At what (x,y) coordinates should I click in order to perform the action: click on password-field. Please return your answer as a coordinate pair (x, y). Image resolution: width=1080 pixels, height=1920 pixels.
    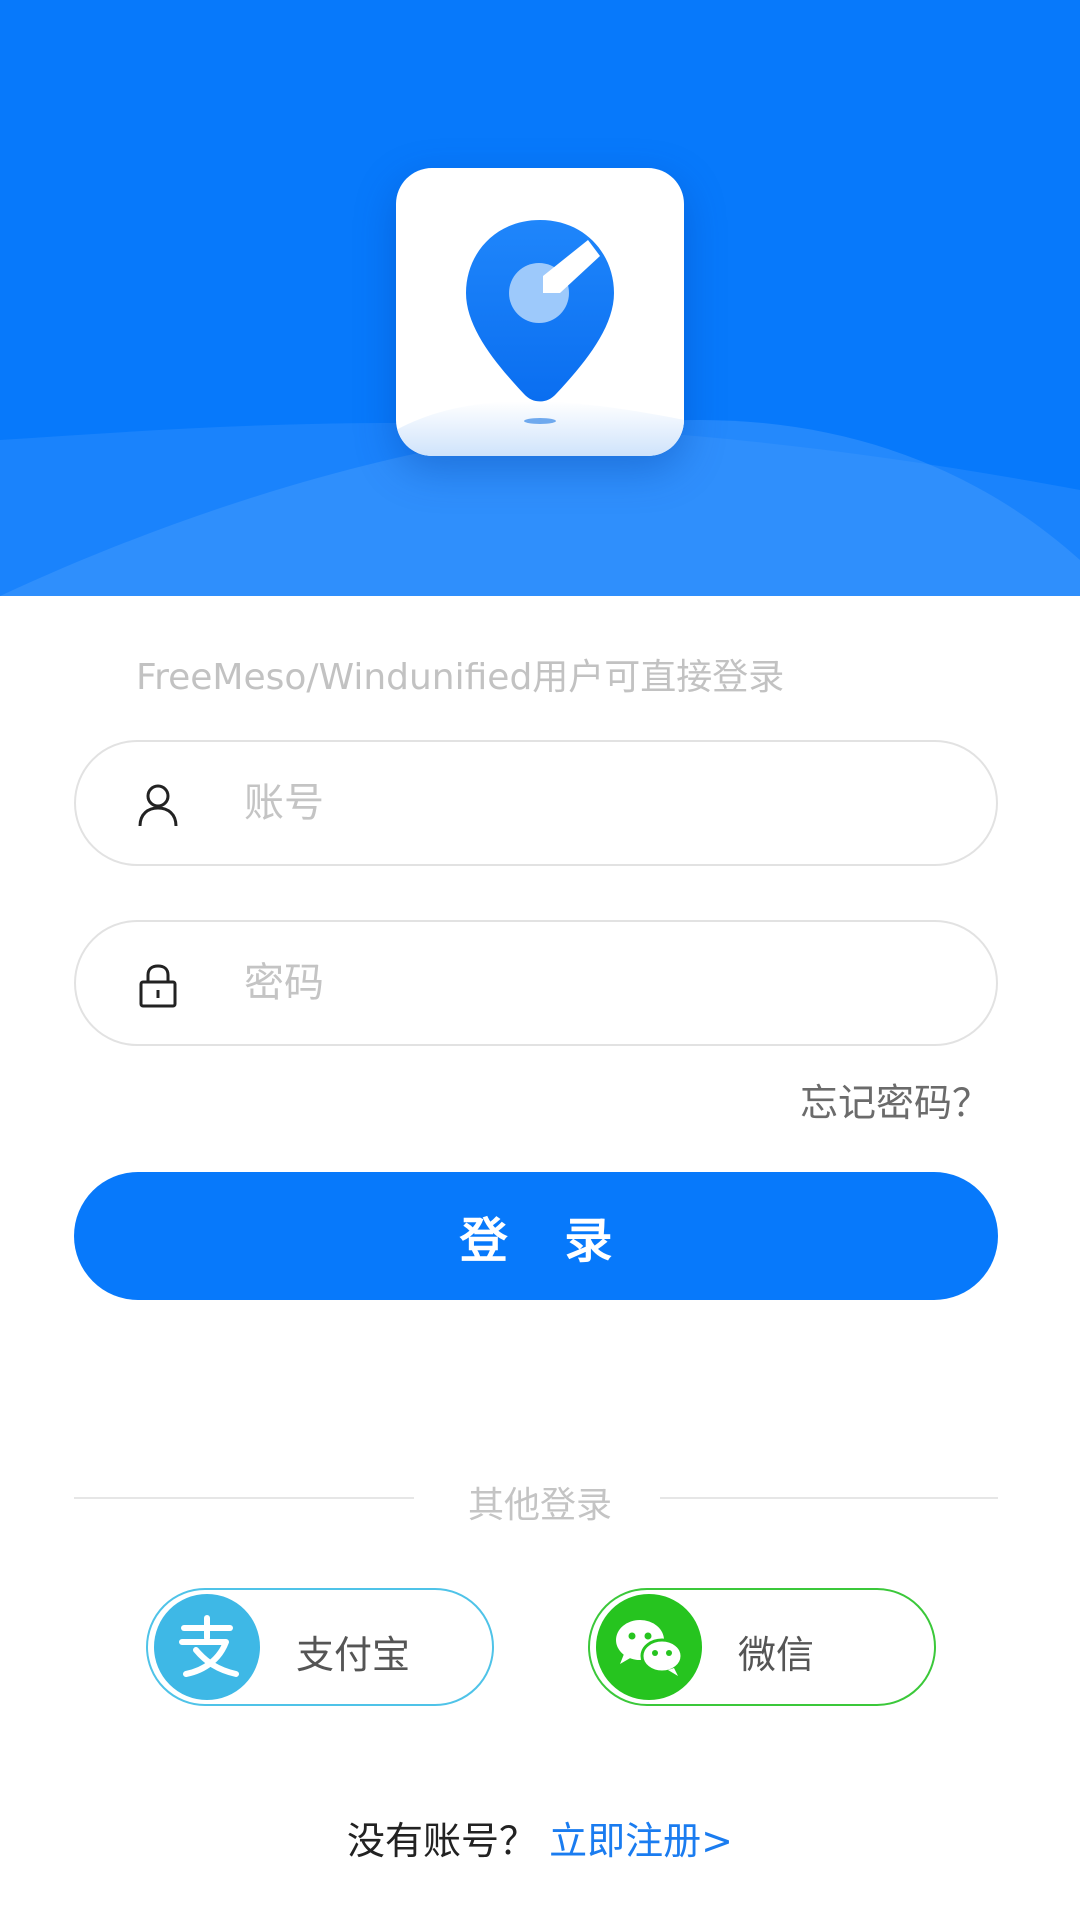
    Looking at the image, I should click on (536, 983).